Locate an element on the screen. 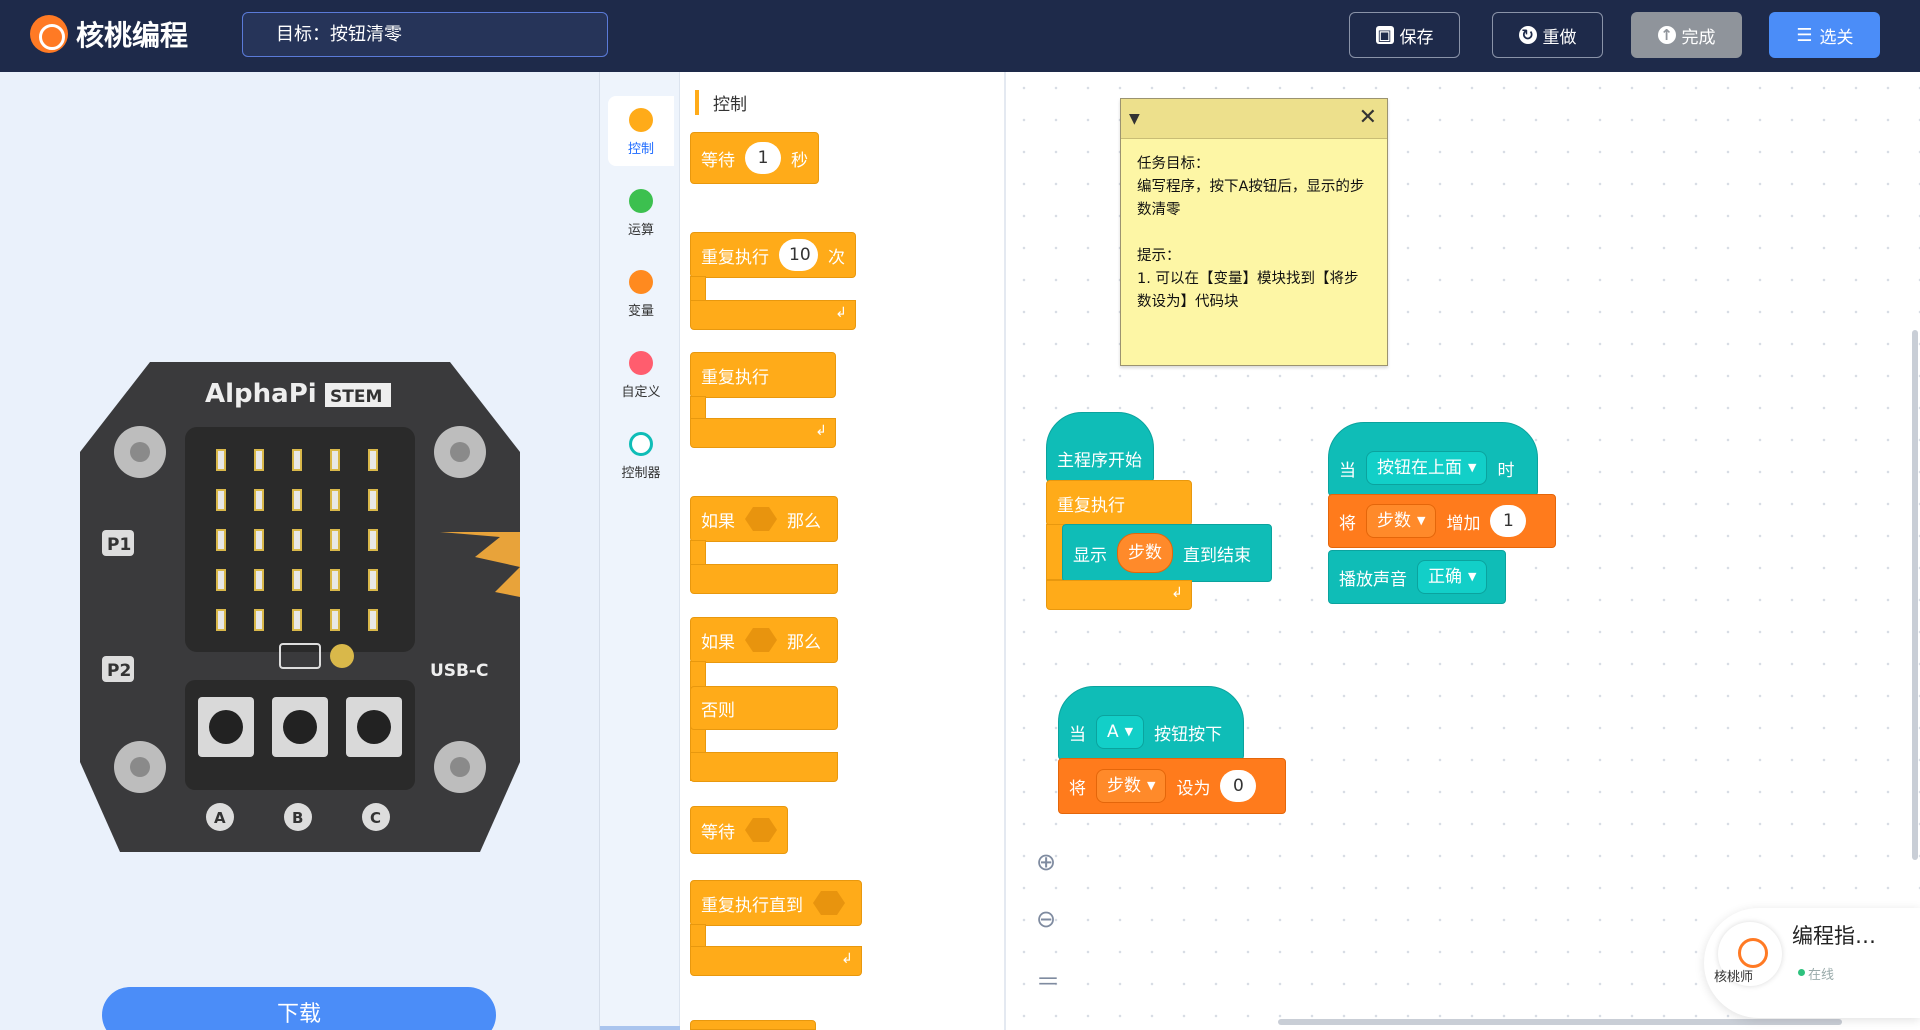 The image size is (1920, 1030). category-label: 运算 is located at coordinates (640, 230).